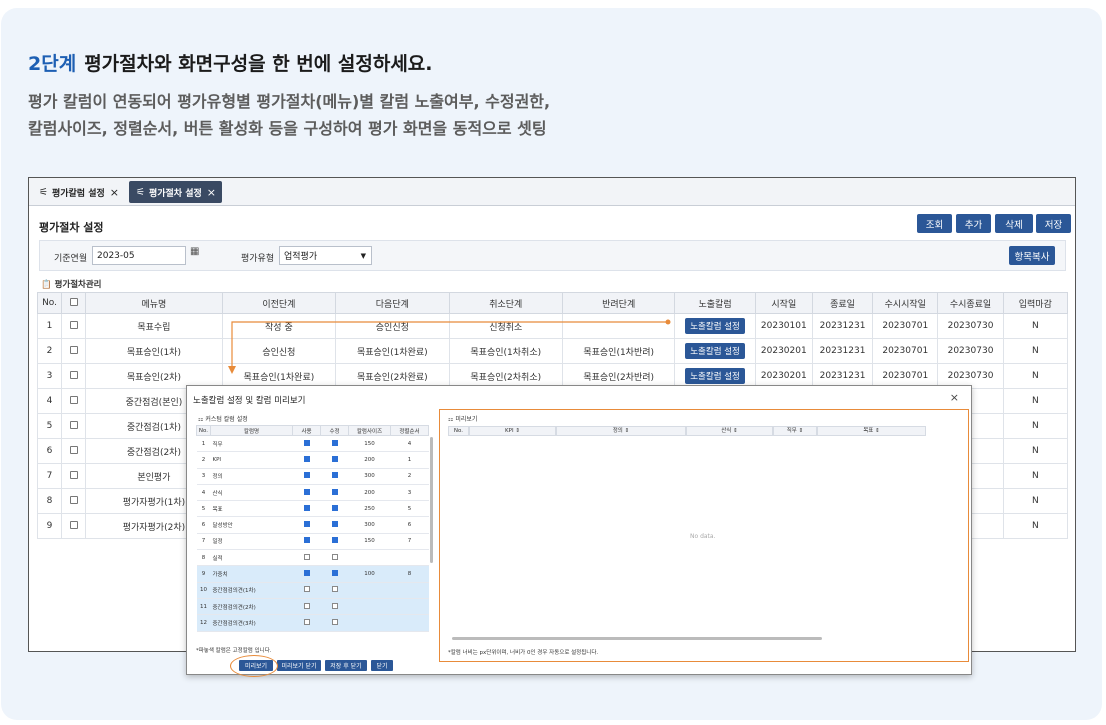 The image size is (1106, 725). Describe the element at coordinates (1053, 223) in the screenshot. I see `save-button: 저장` at that location.